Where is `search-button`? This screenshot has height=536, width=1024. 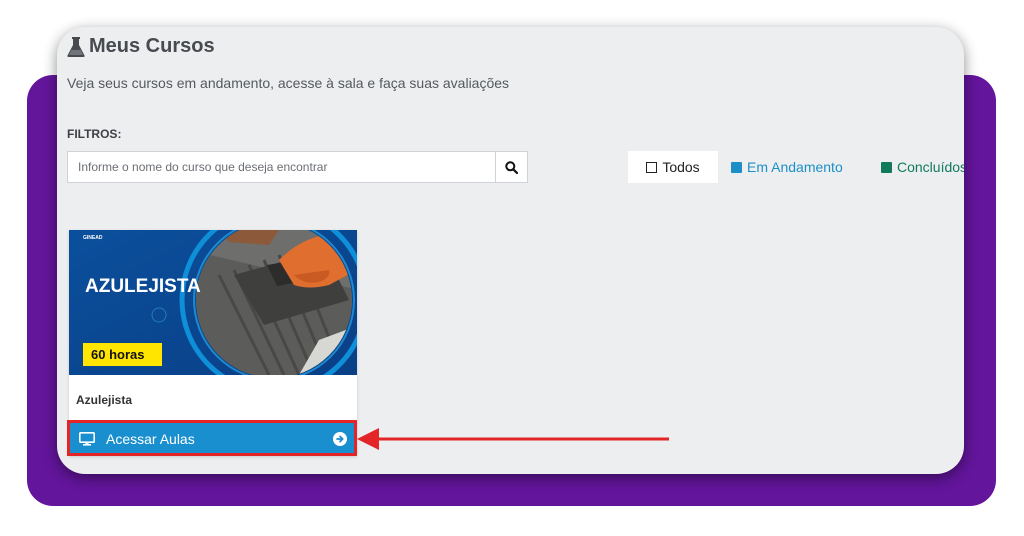
search-button is located at coordinates (511, 167).